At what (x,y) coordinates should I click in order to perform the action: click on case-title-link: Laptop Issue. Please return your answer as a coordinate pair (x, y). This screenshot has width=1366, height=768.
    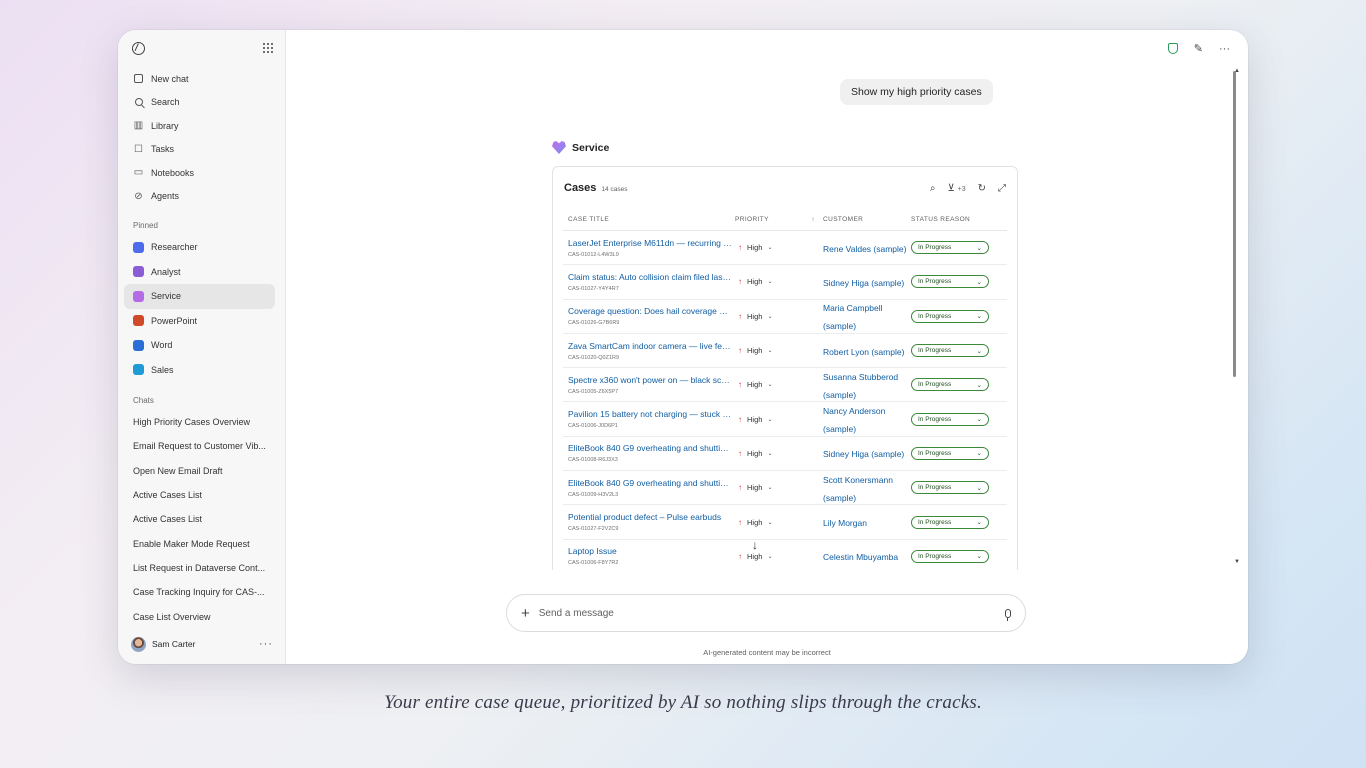
    Looking at the image, I should click on (650, 551).